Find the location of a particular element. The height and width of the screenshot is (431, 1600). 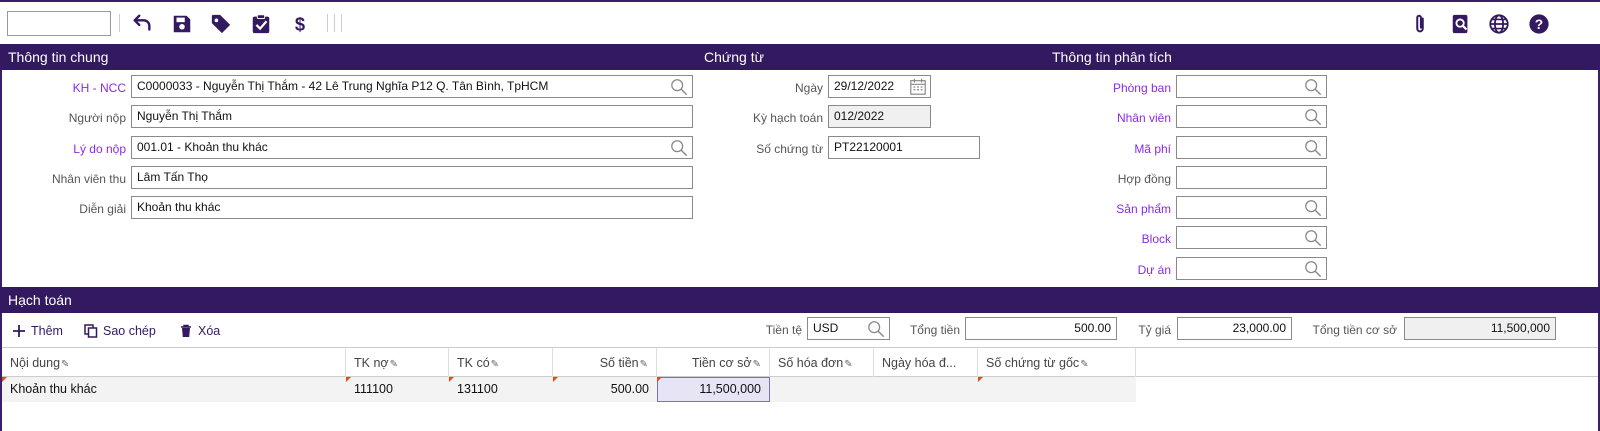

preview-icon is located at coordinates (1461, 24).